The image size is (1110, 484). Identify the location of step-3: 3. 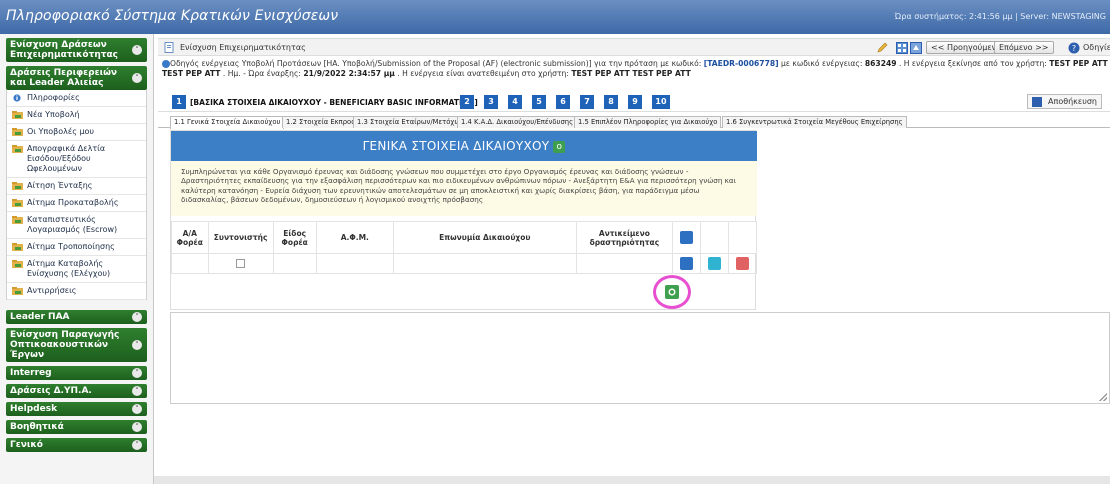
(491, 102).